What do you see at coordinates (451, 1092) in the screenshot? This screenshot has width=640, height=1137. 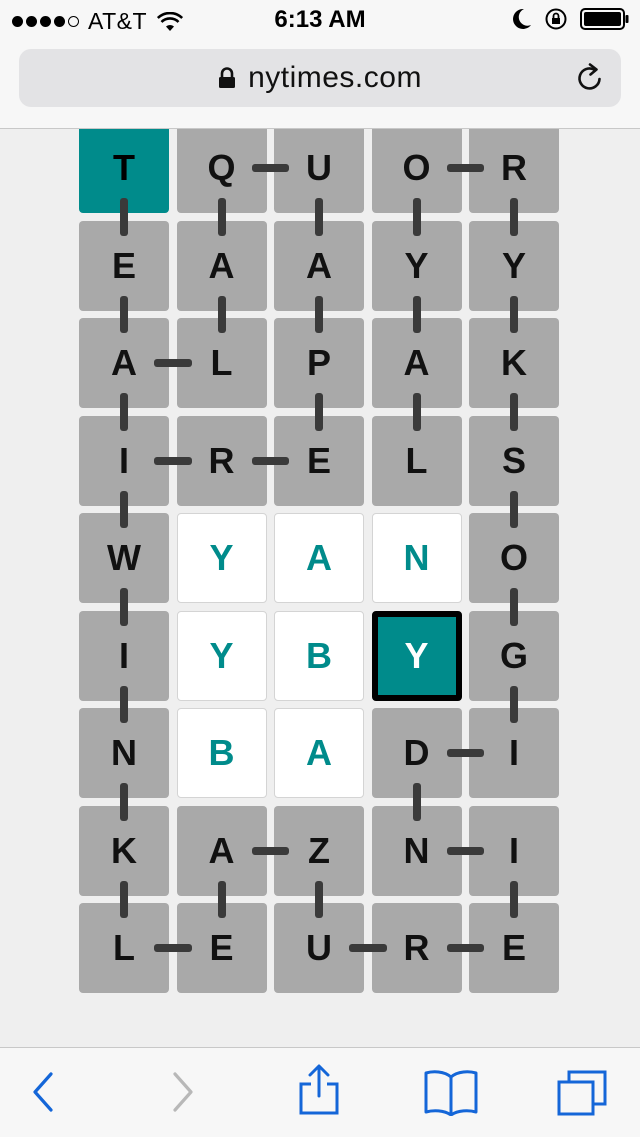 I see `book-icon` at bounding box center [451, 1092].